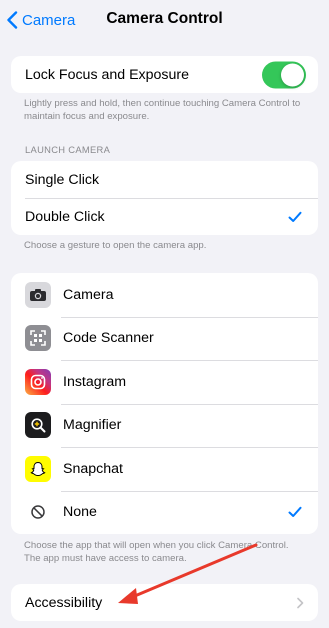  I want to click on accessibility-card: Accessibility, so click(164, 602).